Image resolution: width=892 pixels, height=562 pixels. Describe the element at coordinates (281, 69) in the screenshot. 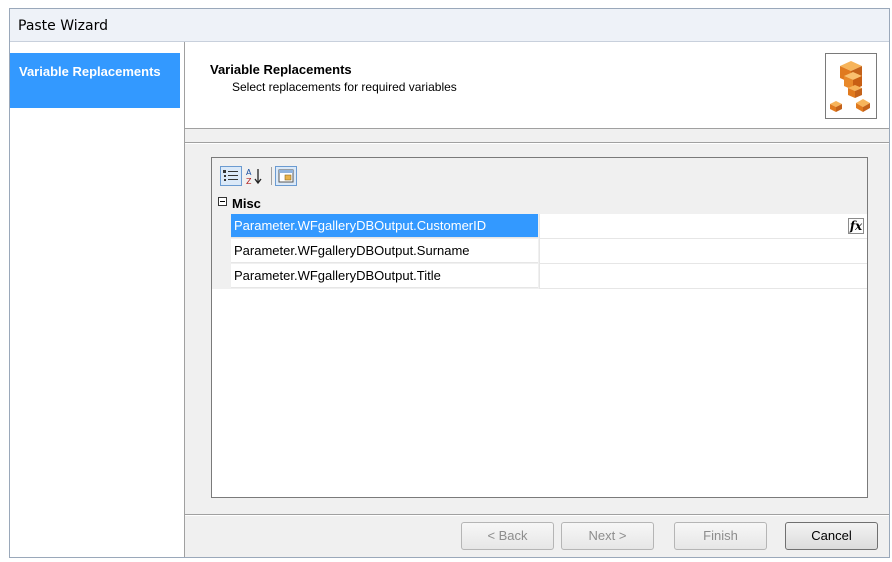

I see `page-title: Variable Replacements` at that location.